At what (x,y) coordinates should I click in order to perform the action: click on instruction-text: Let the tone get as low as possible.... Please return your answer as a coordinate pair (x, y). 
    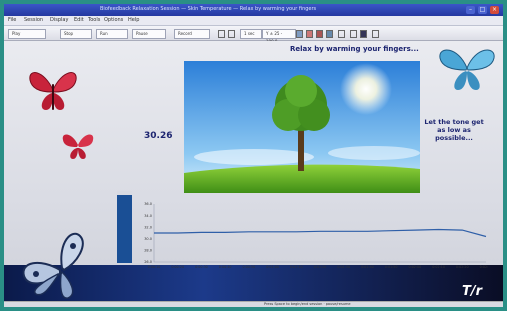
    Looking at the image, I should click on (454, 130).